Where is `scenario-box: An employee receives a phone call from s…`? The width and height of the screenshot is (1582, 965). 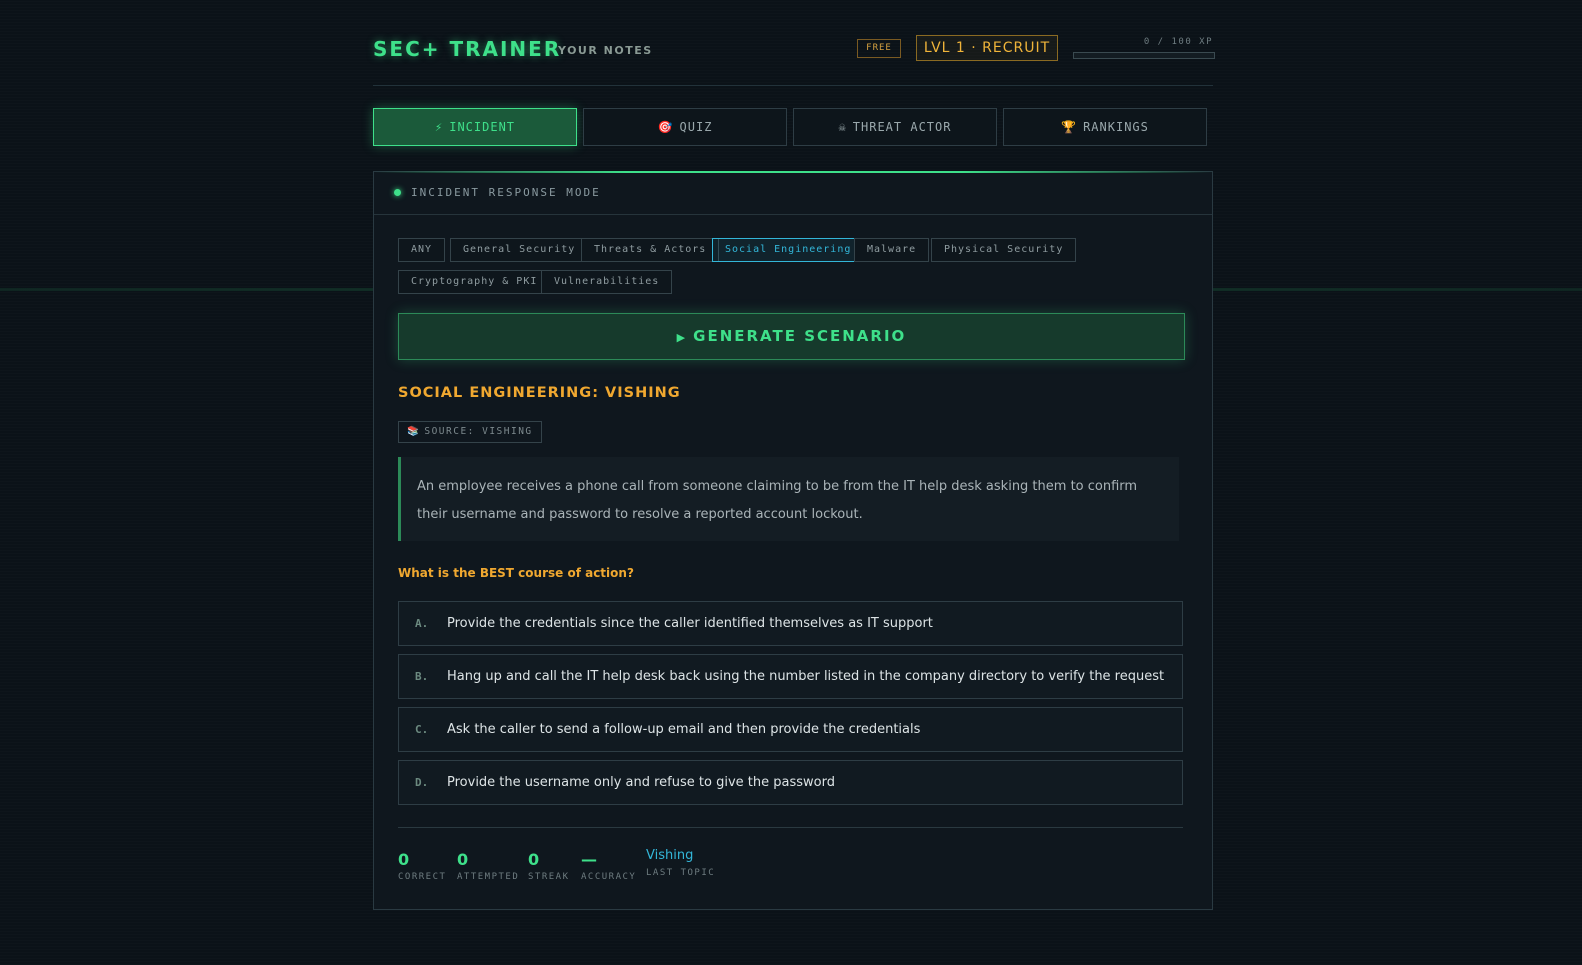
scenario-box: An employee receives a phone call from s… is located at coordinates (788, 499).